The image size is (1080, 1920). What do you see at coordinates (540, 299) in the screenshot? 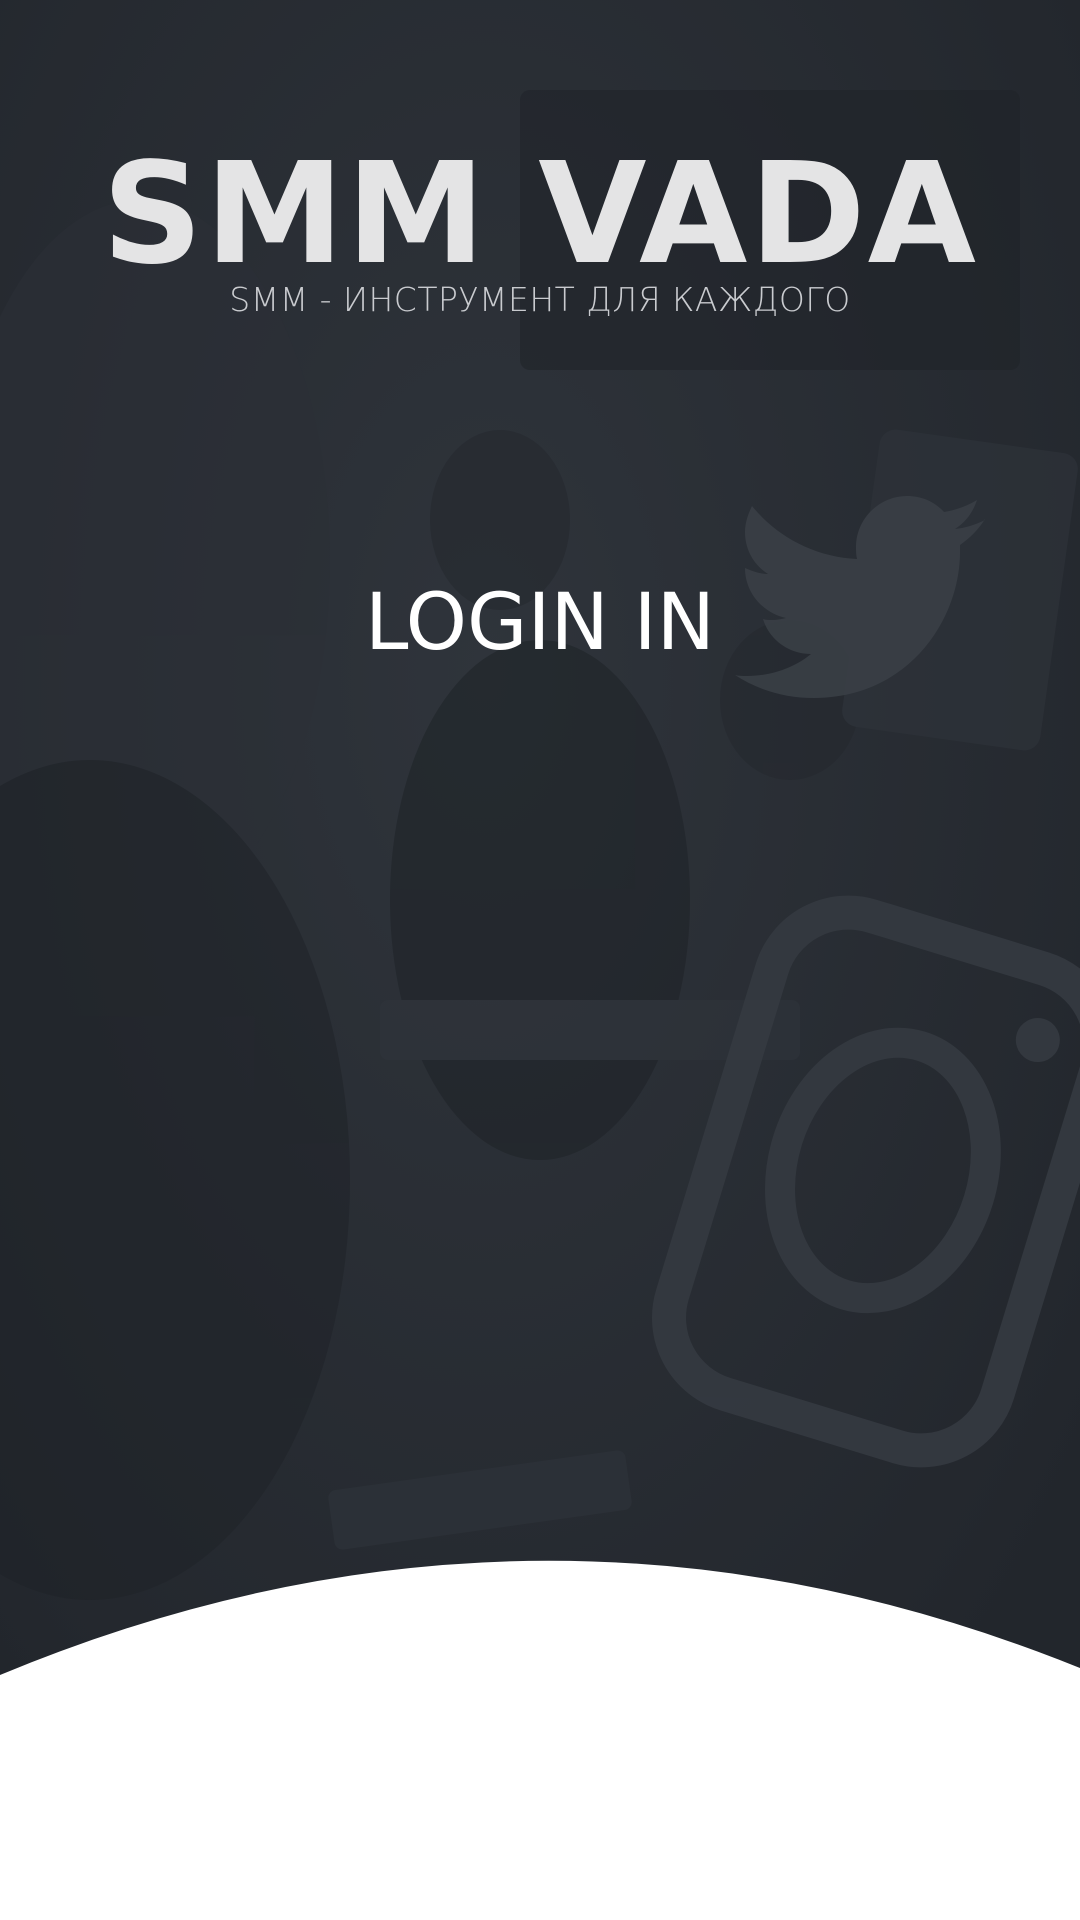
I see `app-tagline: SMM - ИНСТРУМЕНТ ДЛЯ КАЖДОГО` at bounding box center [540, 299].